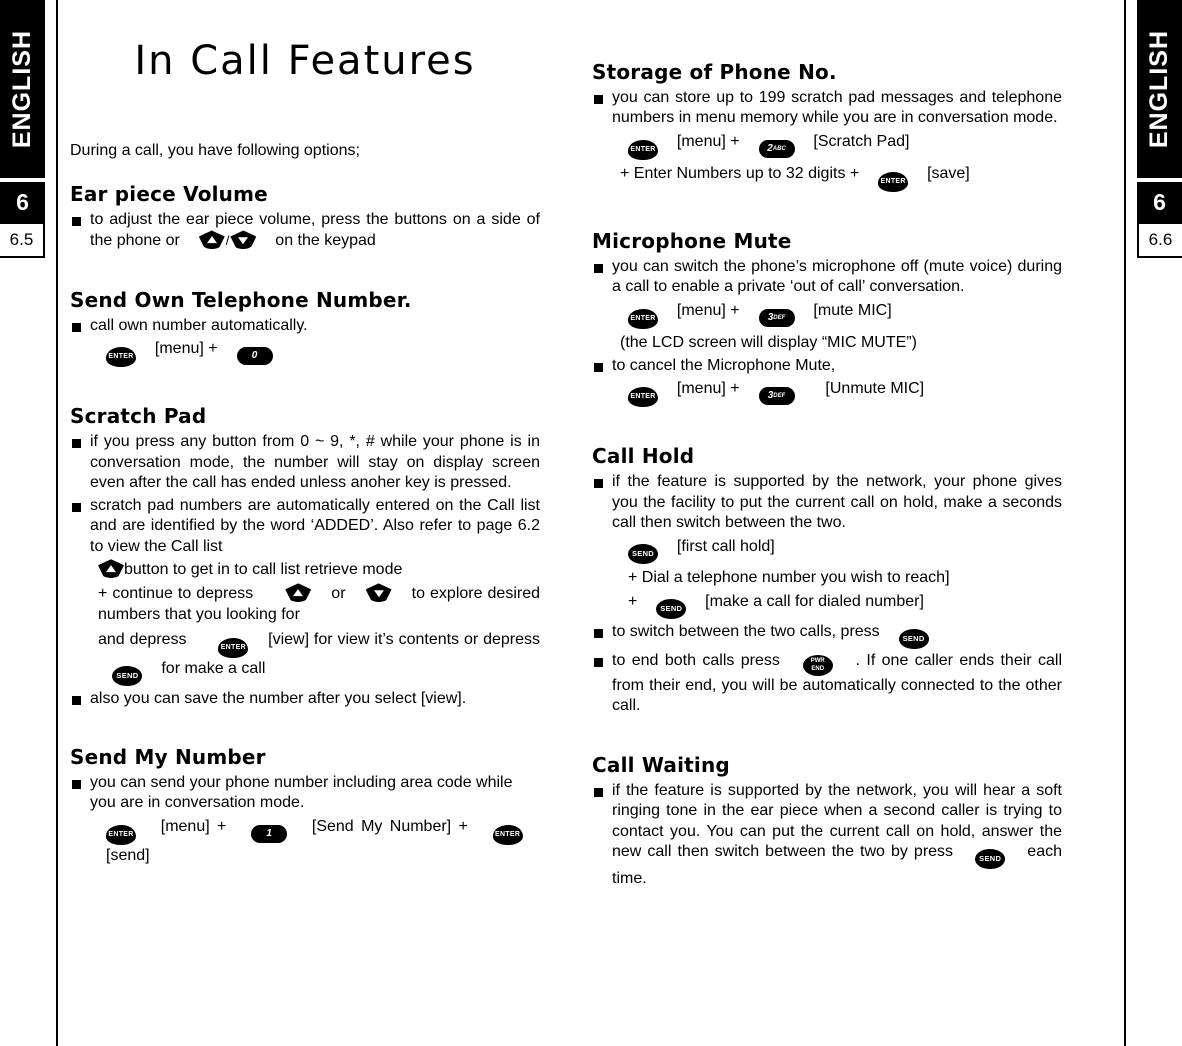  Describe the element at coordinates (776, 148) in the screenshot. I see `key-2-icon: 2ABC` at that location.